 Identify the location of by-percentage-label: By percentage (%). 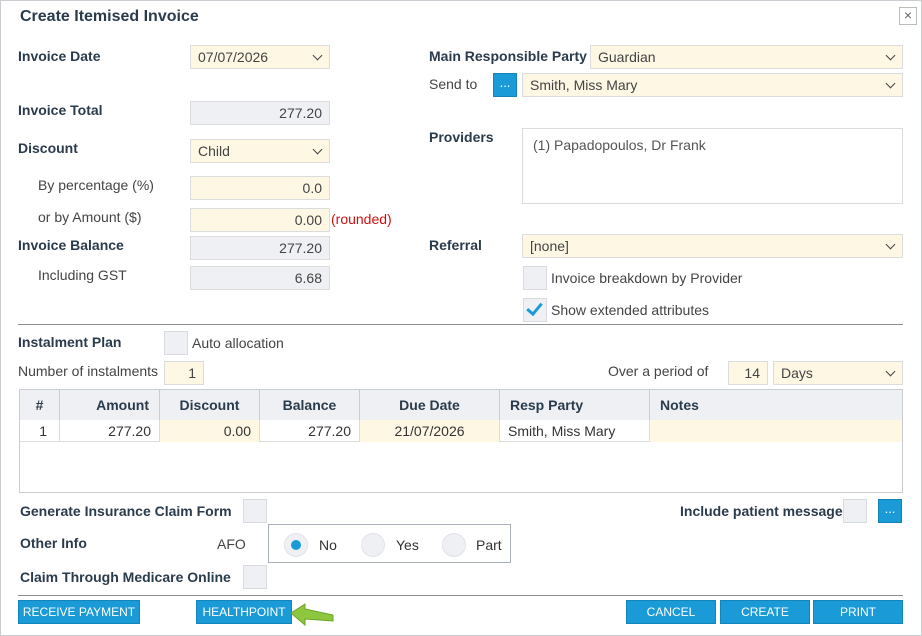
(96, 185).